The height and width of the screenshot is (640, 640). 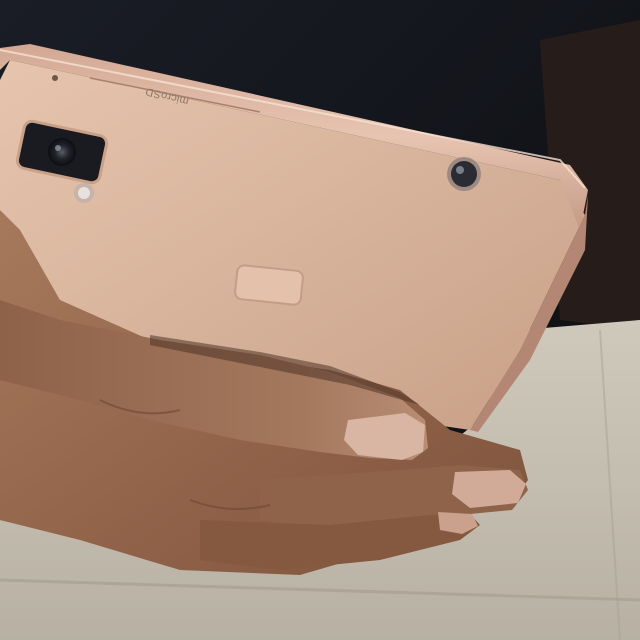 I want to click on camera-lens, so click(x=62, y=152).